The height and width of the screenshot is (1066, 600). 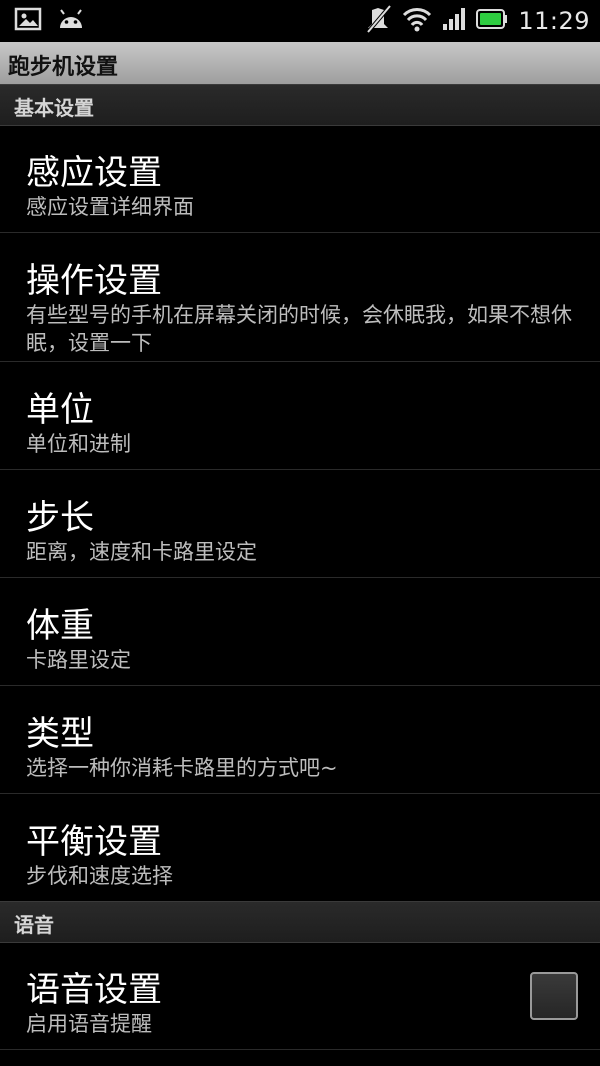 What do you see at coordinates (300, 105) in the screenshot?
I see `category-header-basic: 基本设置` at bounding box center [300, 105].